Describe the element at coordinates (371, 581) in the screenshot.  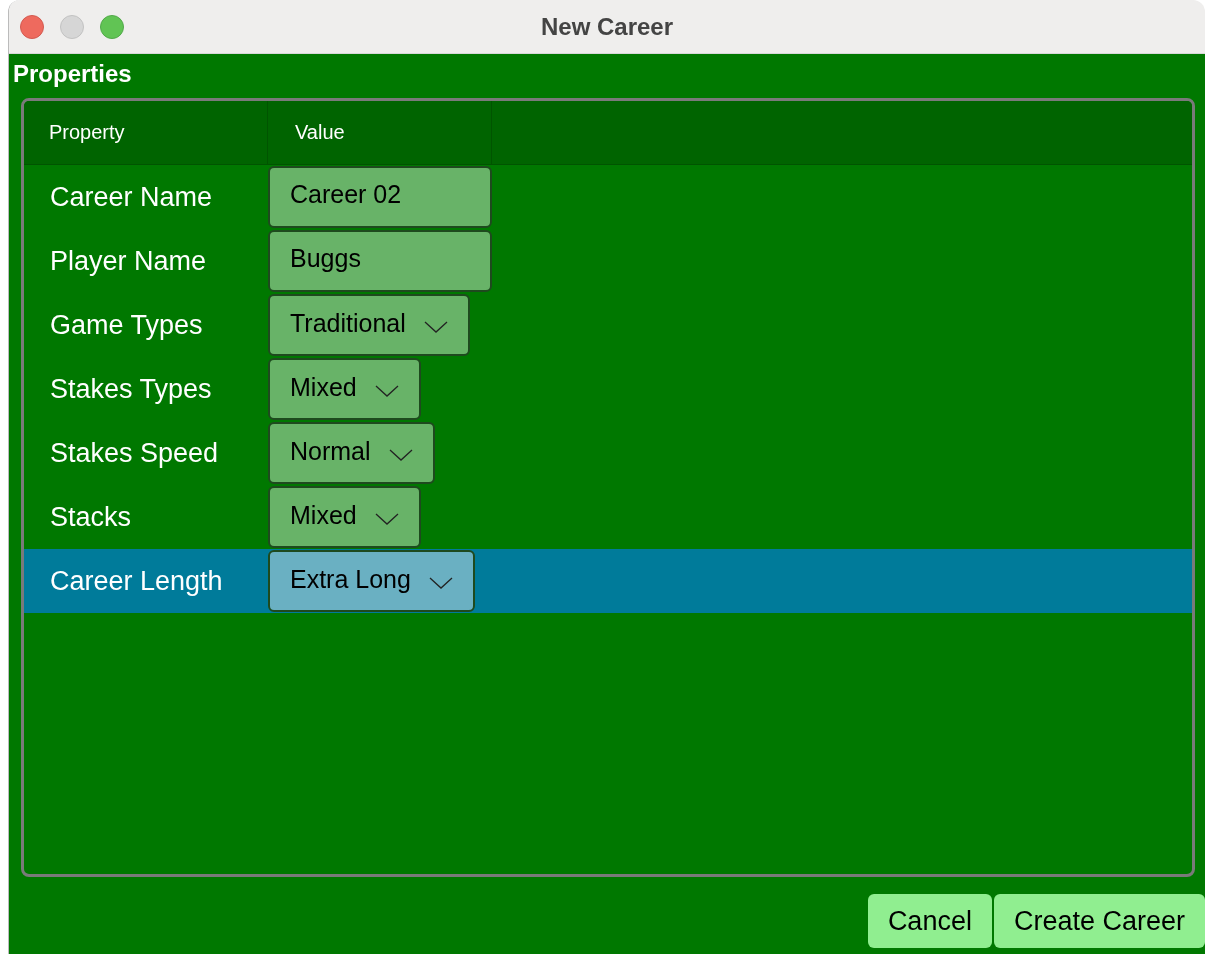
I see `dropdown: Extra Long` at that location.